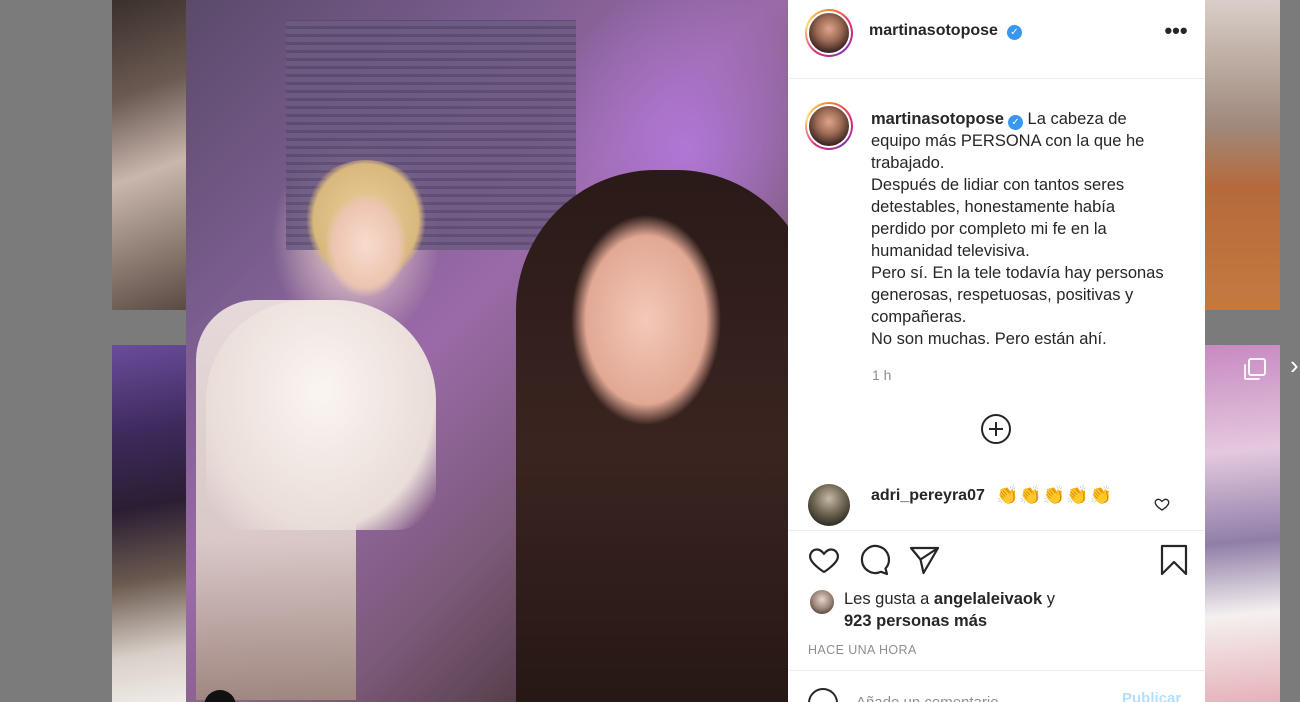 The image size is (1300, 702). Describe the element at coordinates (1151, 696) in the screenshot. I see `publish-button: Publicar` at that location.